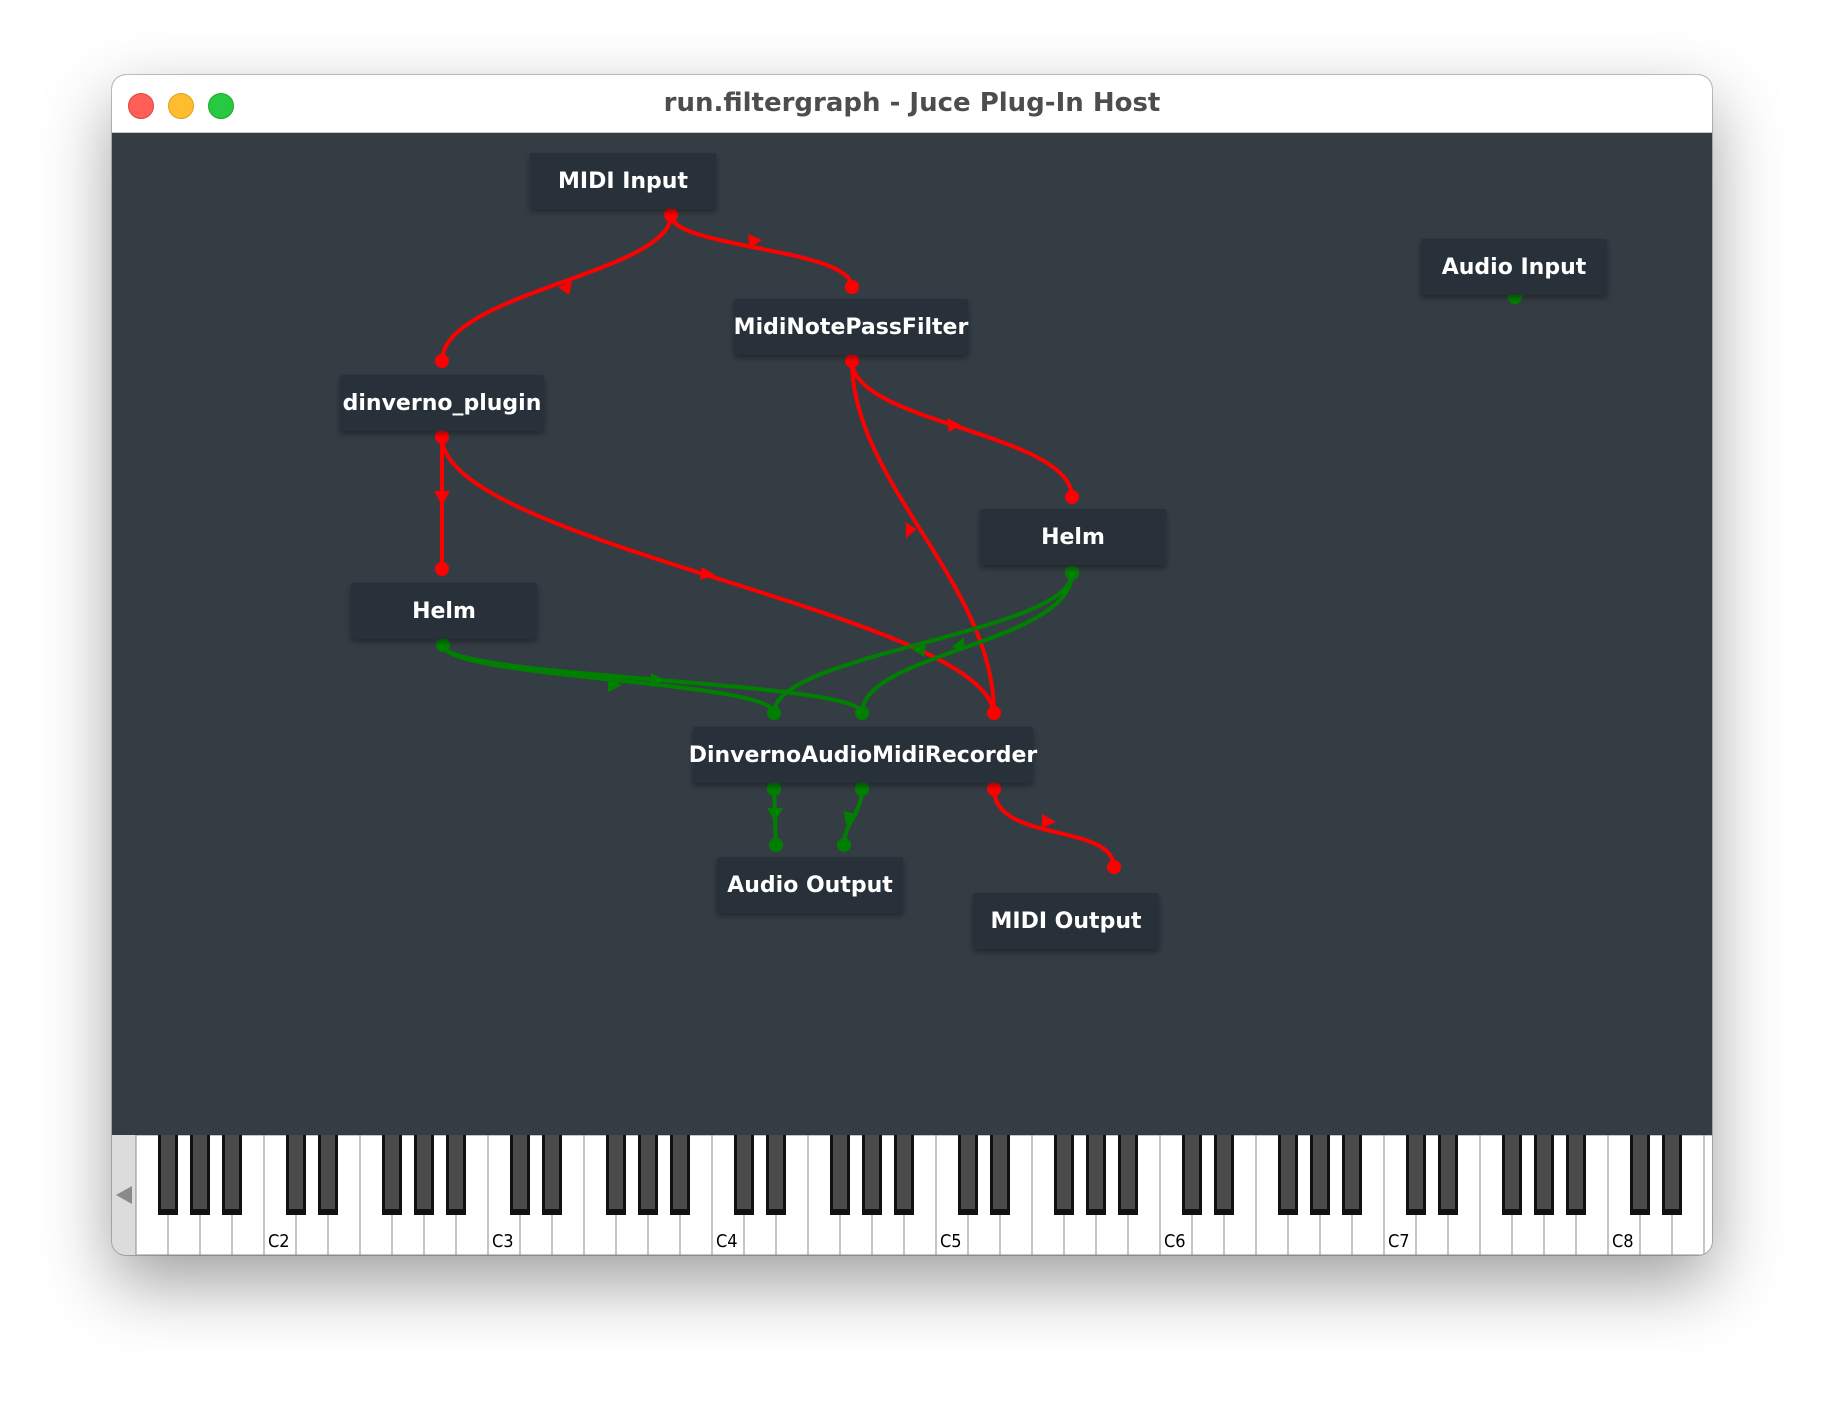  I want to click on midi-in-pin-filter, so click(852, 287).